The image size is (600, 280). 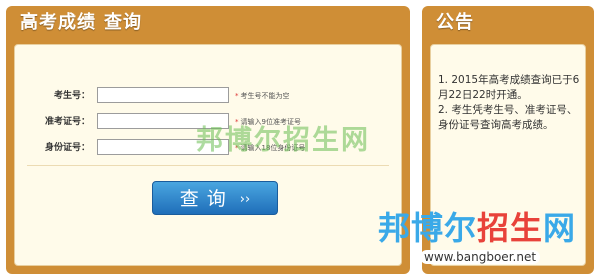 What do you see at coordinates (428, 228) in the screenshot?
I see `watermark-logo-part-a: 邦博尔` at bounding box center [428, 228].